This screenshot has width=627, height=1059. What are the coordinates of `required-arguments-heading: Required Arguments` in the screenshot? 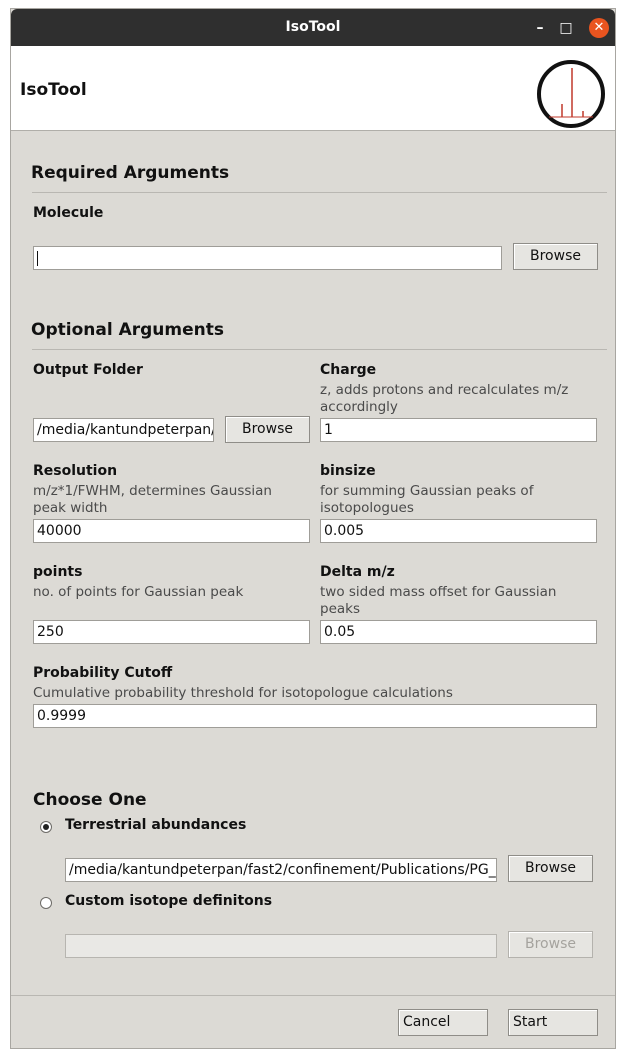 It's located at (130, 173).